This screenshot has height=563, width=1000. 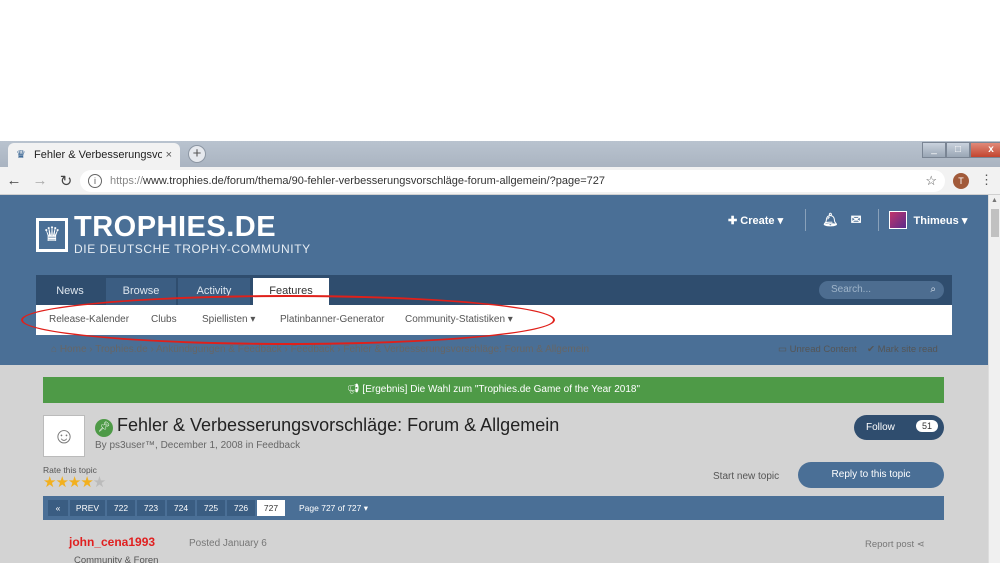 I want to click on tab-features: Features, so click(x=291, y=291).